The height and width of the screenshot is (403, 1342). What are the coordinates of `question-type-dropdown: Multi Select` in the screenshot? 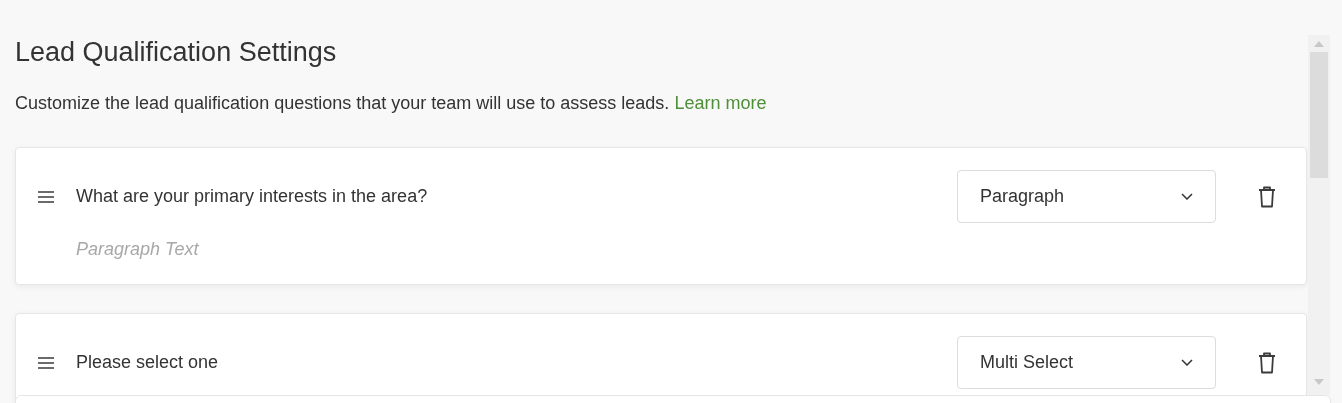 It's located at (1086, 362).